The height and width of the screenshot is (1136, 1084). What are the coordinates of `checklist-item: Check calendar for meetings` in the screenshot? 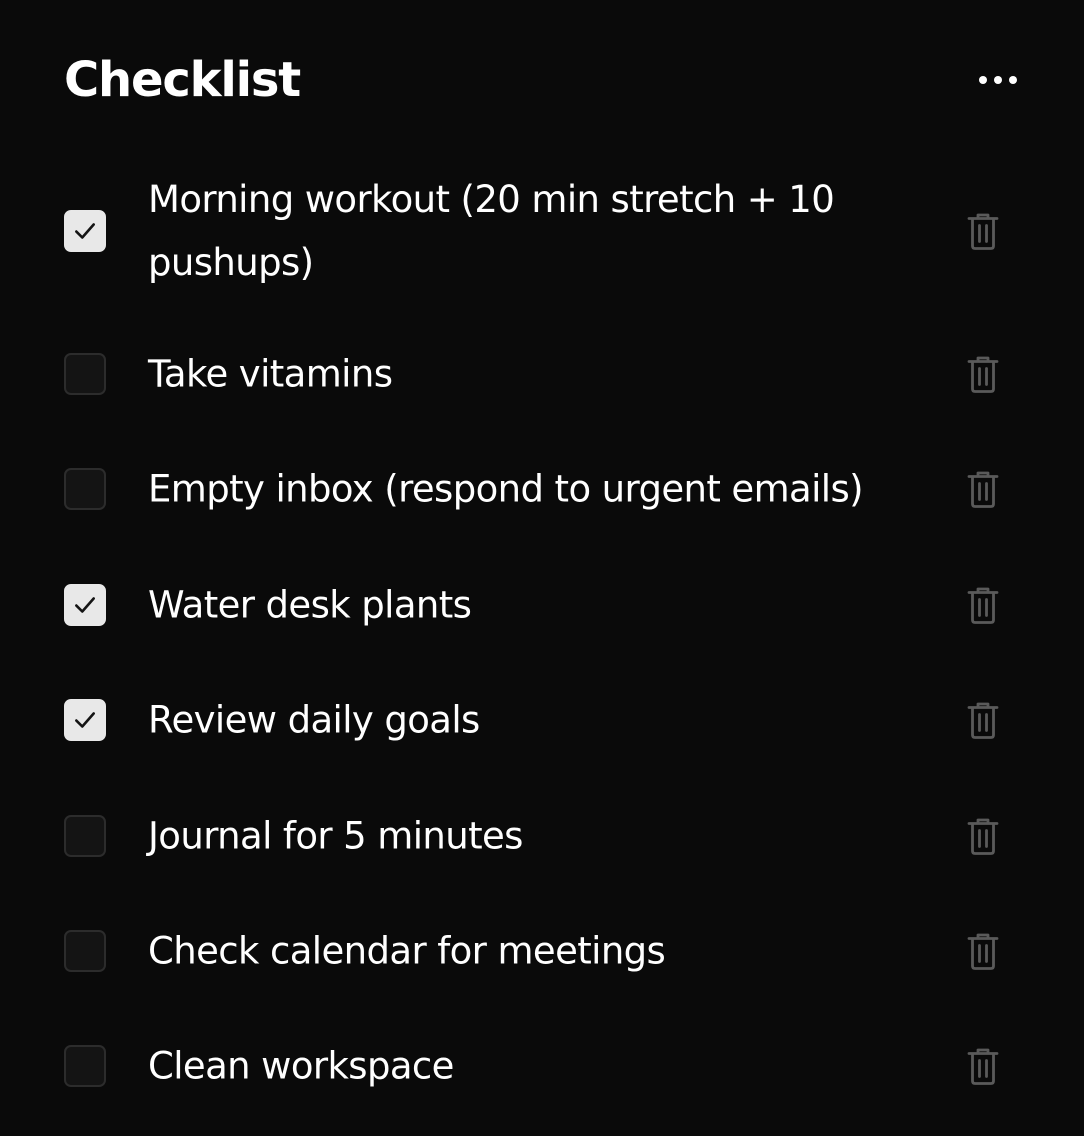 It's located at (542, 951).